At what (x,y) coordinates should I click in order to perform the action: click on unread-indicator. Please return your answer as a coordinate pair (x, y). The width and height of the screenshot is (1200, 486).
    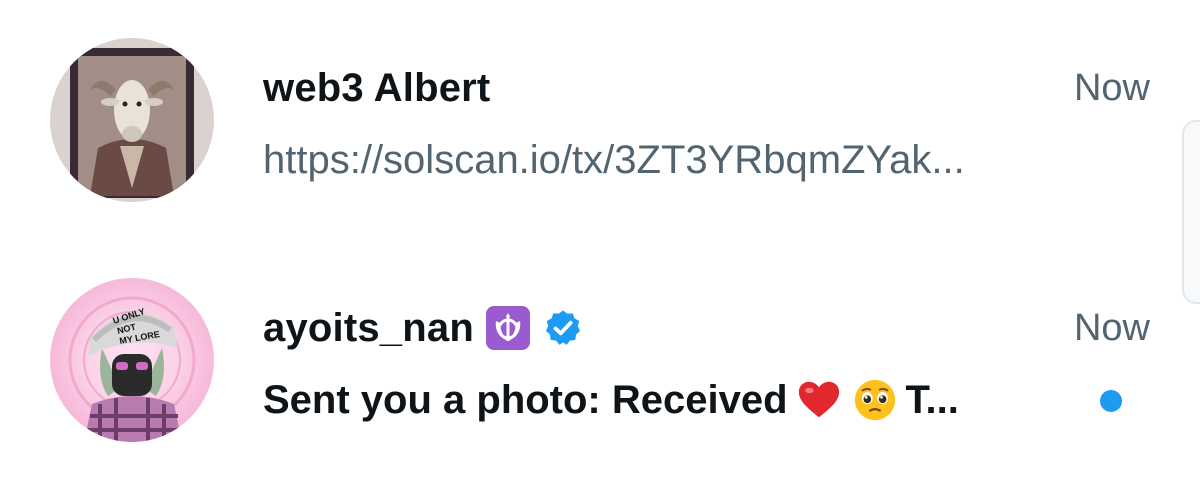
    Looking at the image, I should click on (1111, 401).